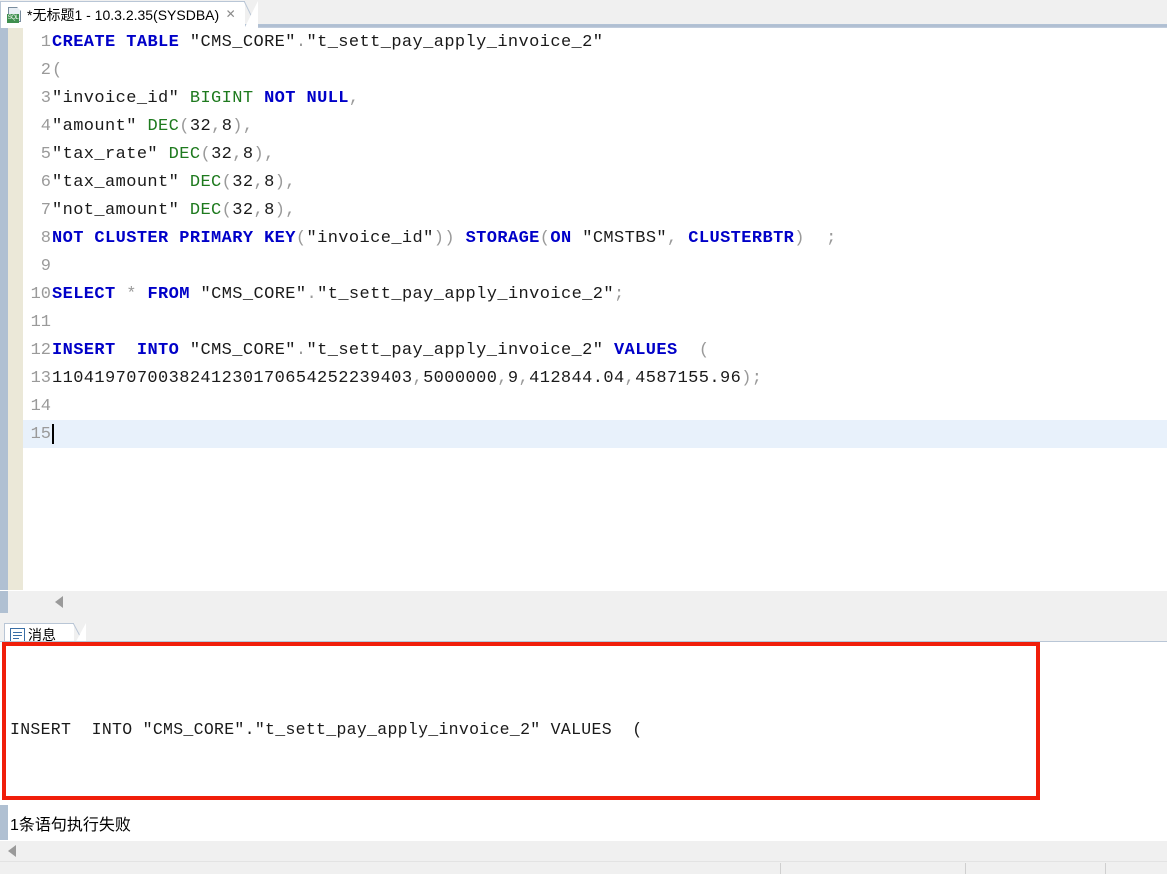 The height and width of the screenshot is (874, 1167). Describe the element at coordinates (595, 266) in the screenshot. I see `code-line: 9` at that location.